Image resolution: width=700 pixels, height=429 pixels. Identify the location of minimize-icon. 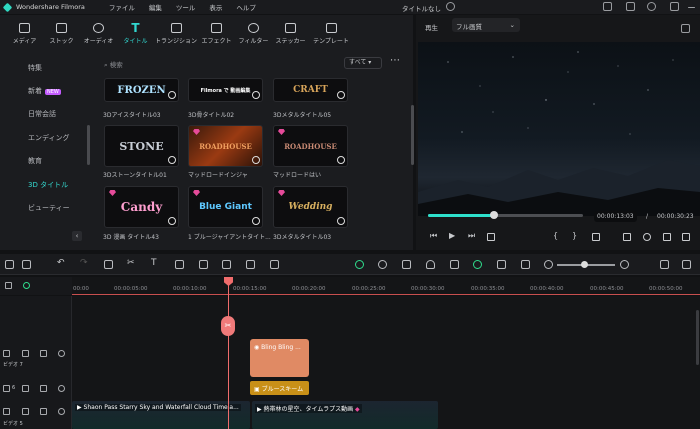
(691, 7).